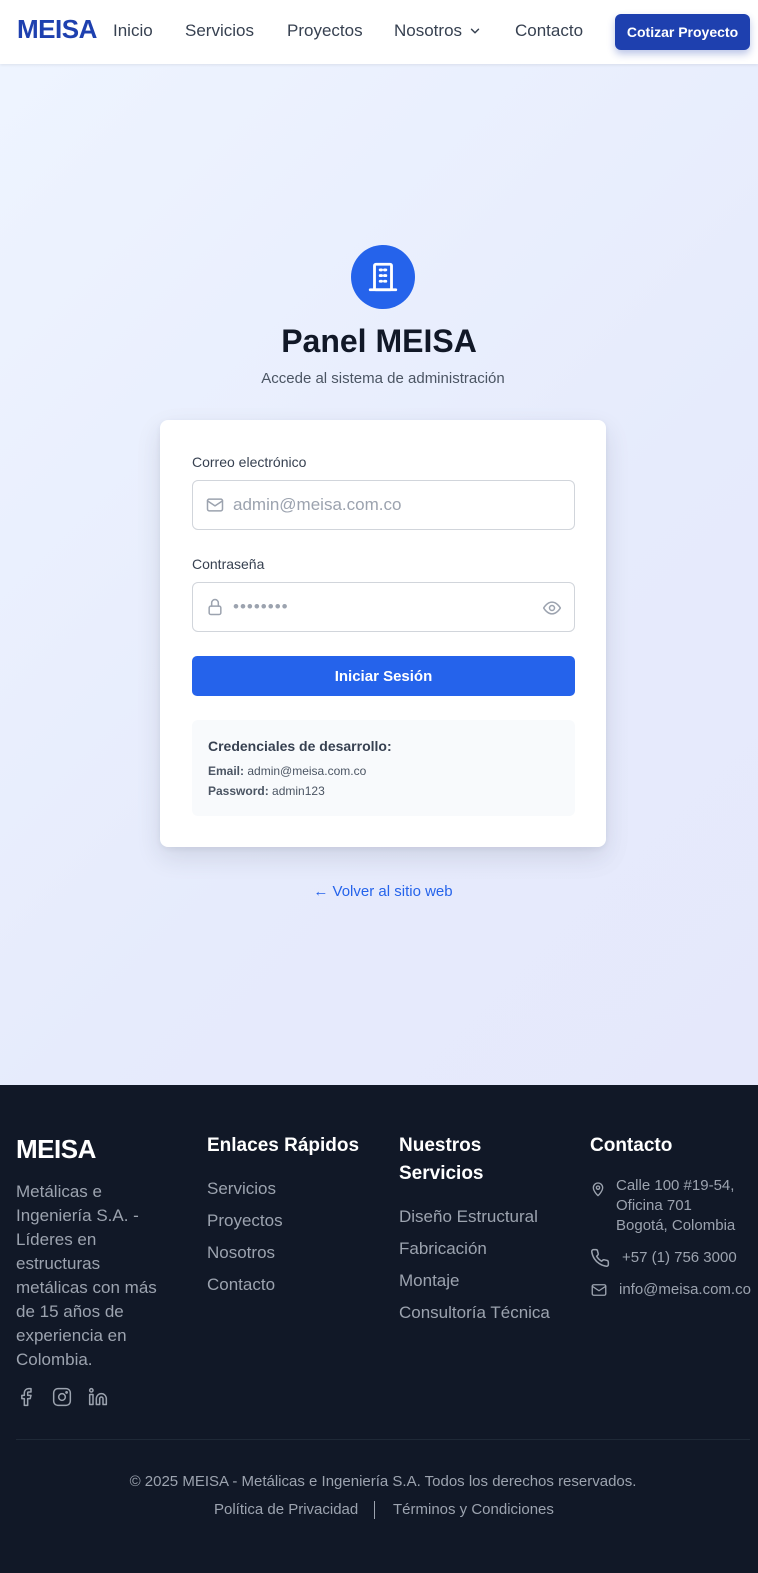  Describe the element at coordinates (383, 378) in the screenshot. I see `page-subtitle: Accede al sistema de administración` at that location.